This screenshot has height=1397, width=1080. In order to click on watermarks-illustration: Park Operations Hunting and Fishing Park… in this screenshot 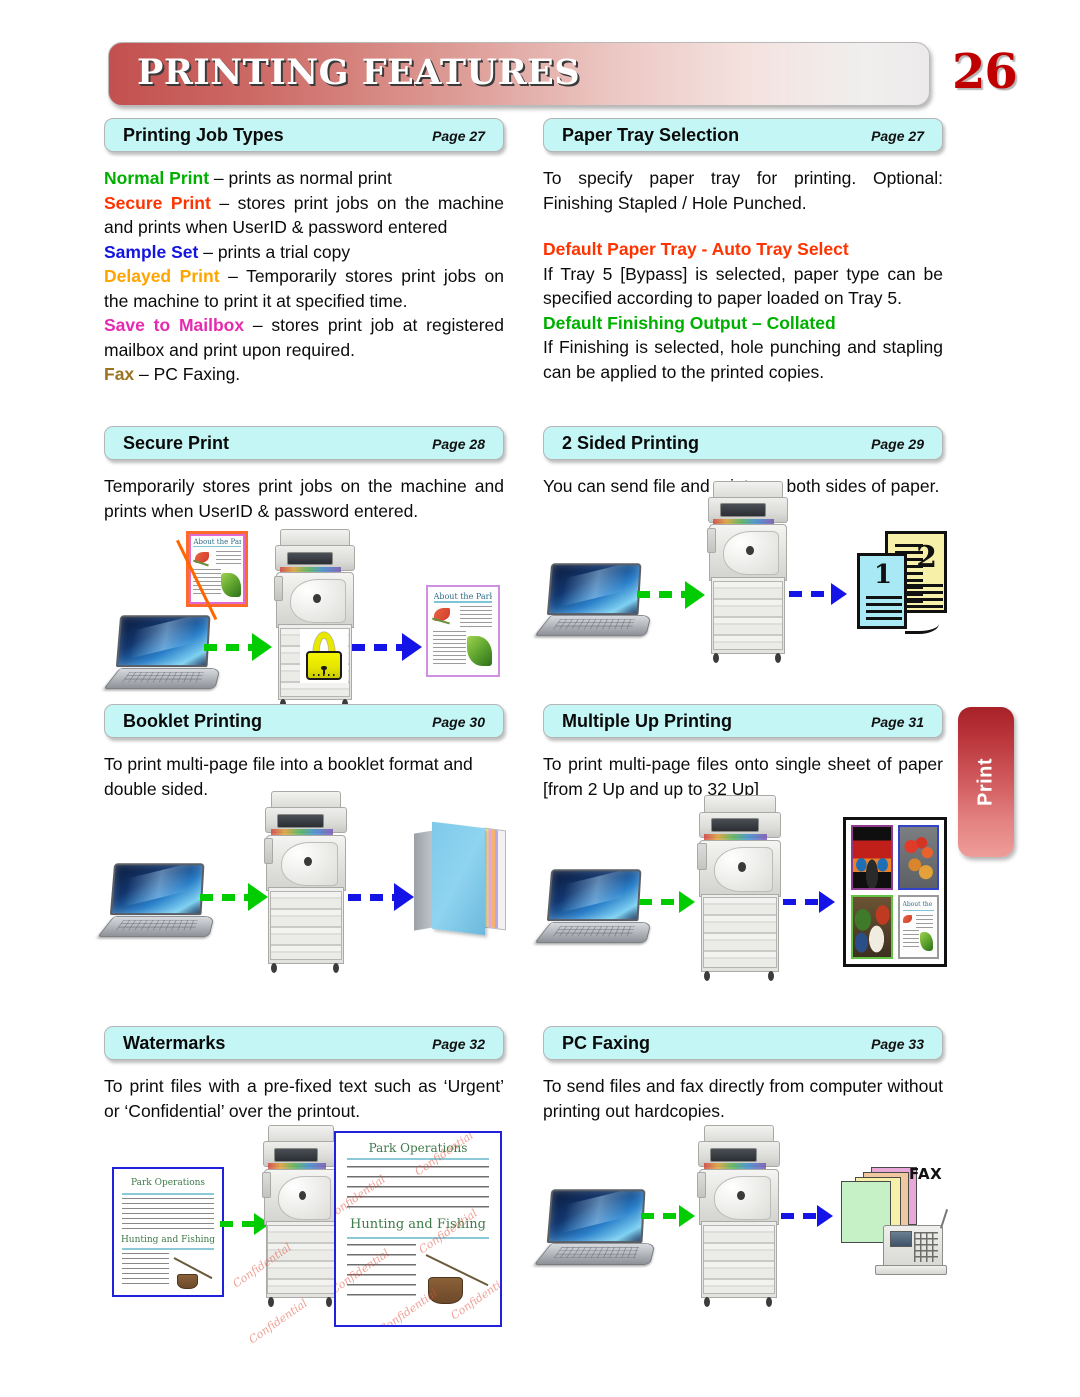, I will do `click(304, 1235)`.